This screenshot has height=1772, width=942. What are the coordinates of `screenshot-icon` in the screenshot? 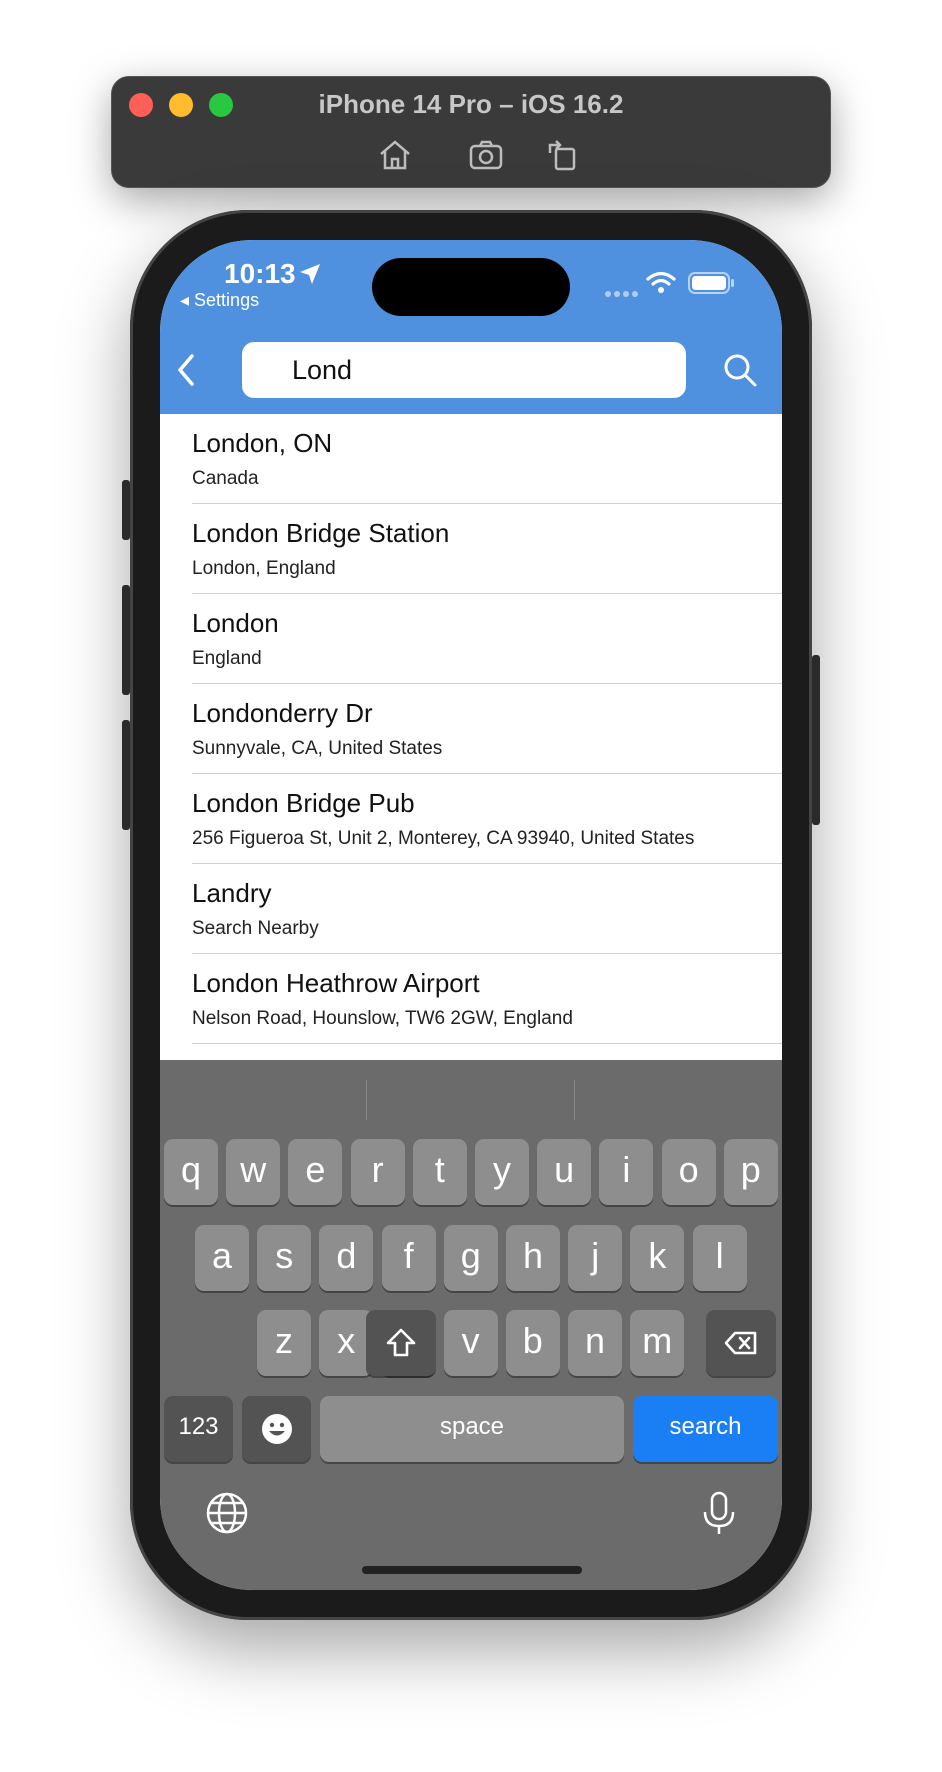 It's located at (486, 155).